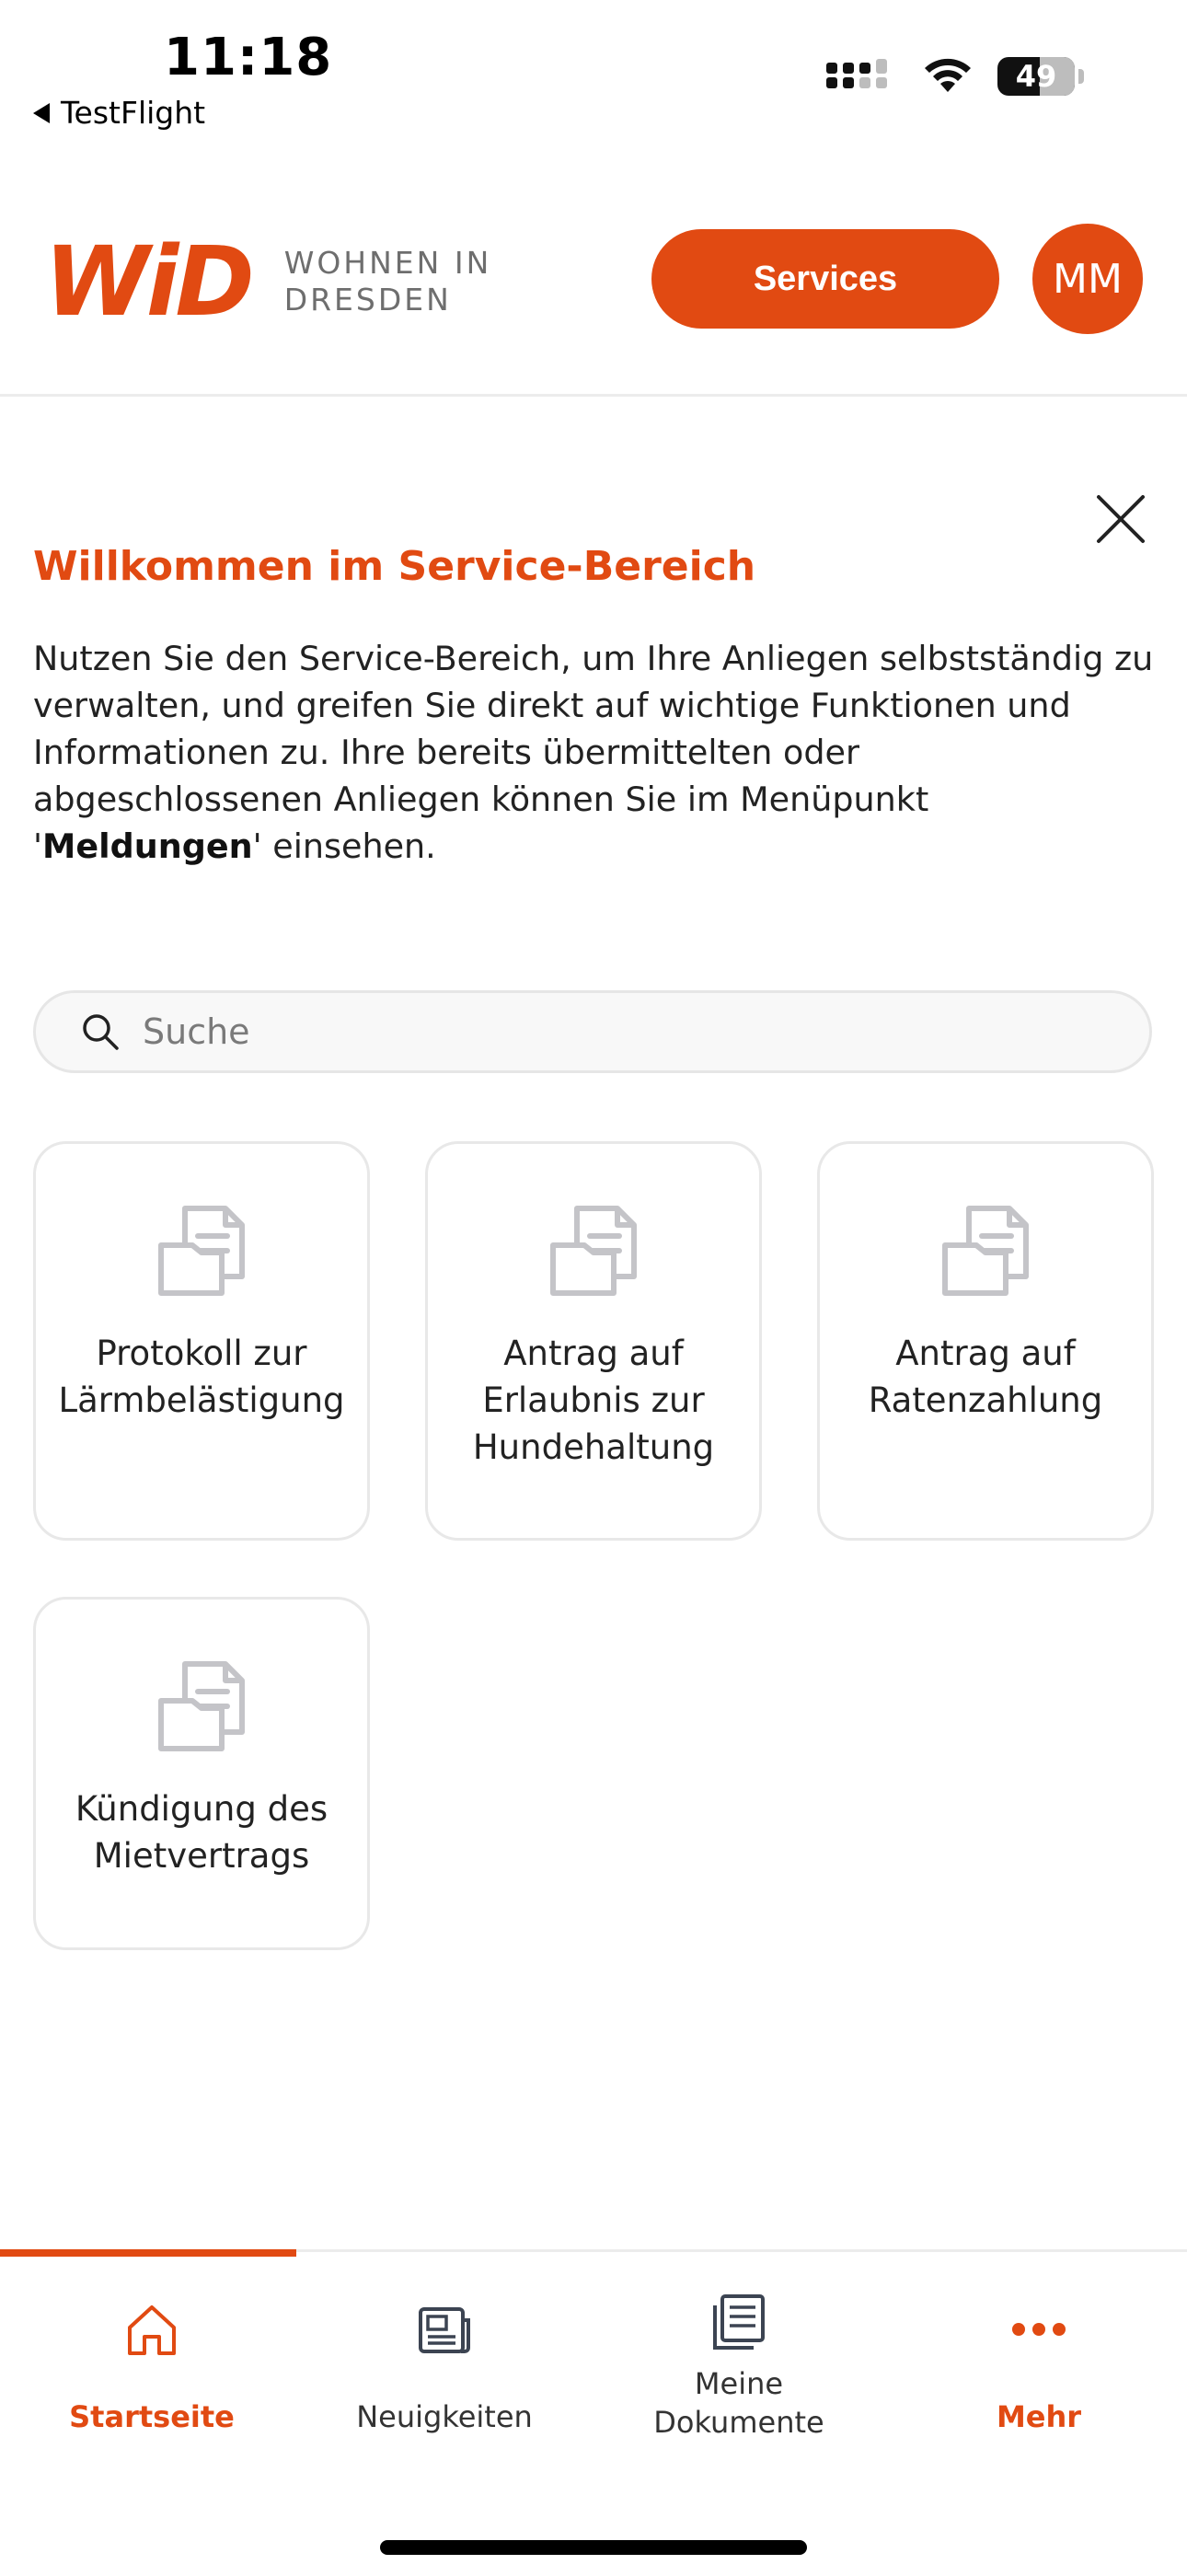 This screenshot has height=2576, width=1187. Describe the element at coordinates (149, 281) in the screenshot. I see `logo-mark: WiD` at that location.